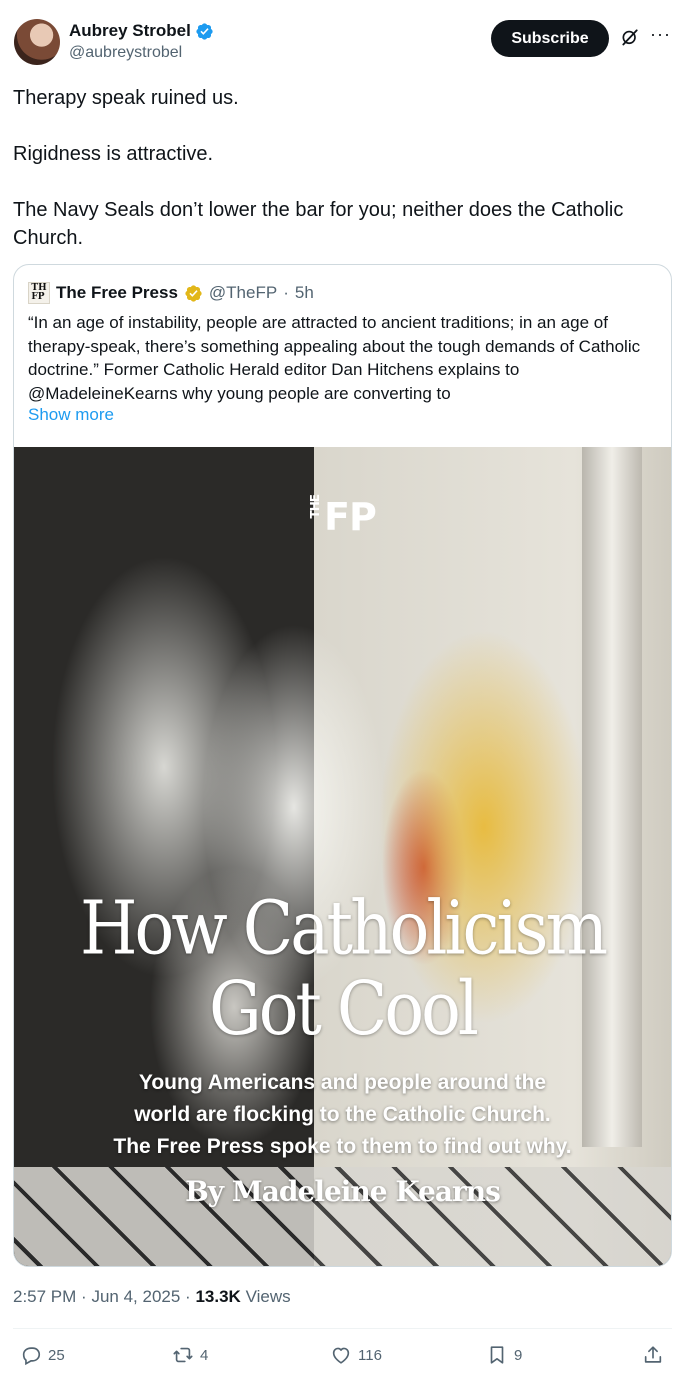 This screenshot has width=676, height=1388. Describe the element at coordinates (204, 1355) in the screenshot. I see `repost-count: 4` at that location.